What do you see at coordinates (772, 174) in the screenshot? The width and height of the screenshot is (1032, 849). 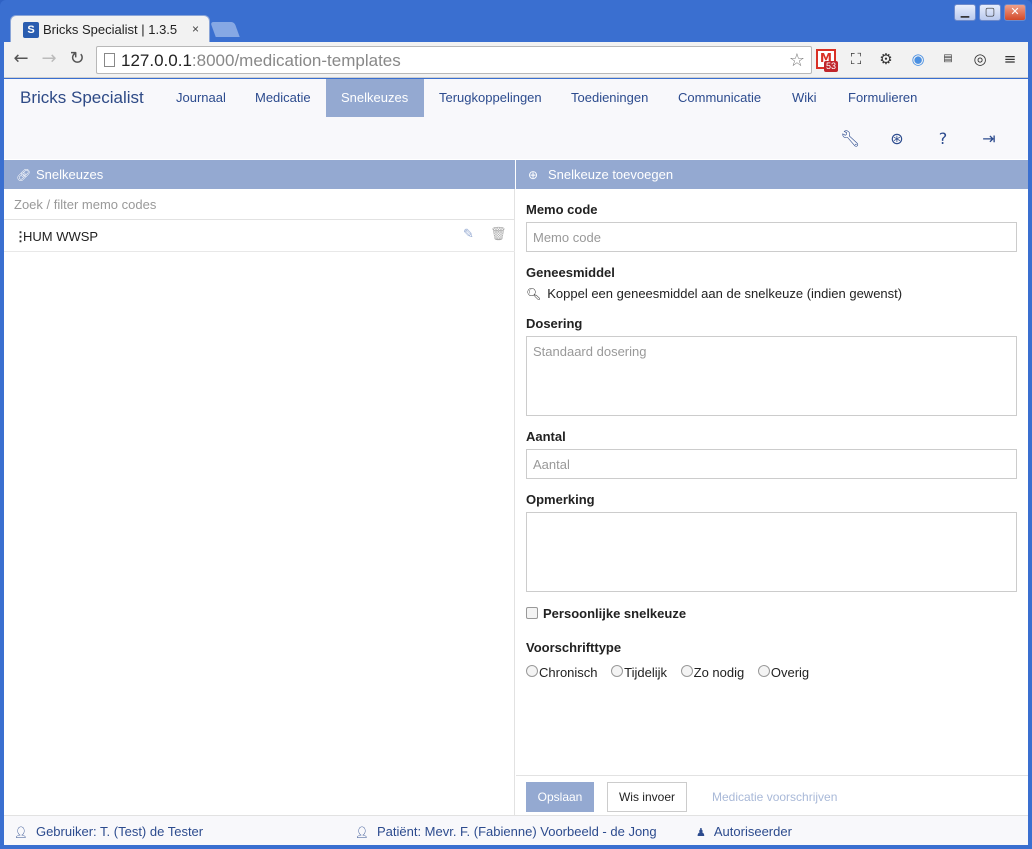 I see `add-snelkeuze-panel-header: ⊕ Snelkeuze toevoegen` at bounding box center [772, 174].